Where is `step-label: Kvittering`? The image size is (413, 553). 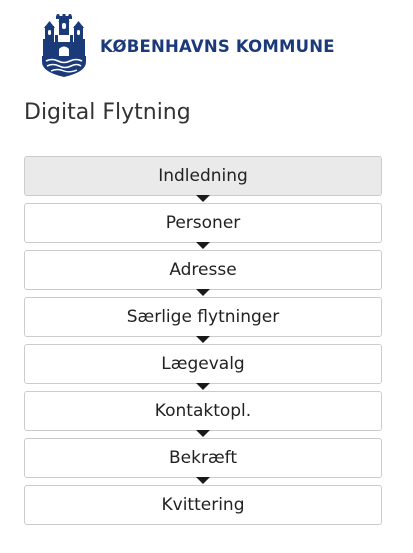 step-label: Kvittering is located at coordinates (203, 505).